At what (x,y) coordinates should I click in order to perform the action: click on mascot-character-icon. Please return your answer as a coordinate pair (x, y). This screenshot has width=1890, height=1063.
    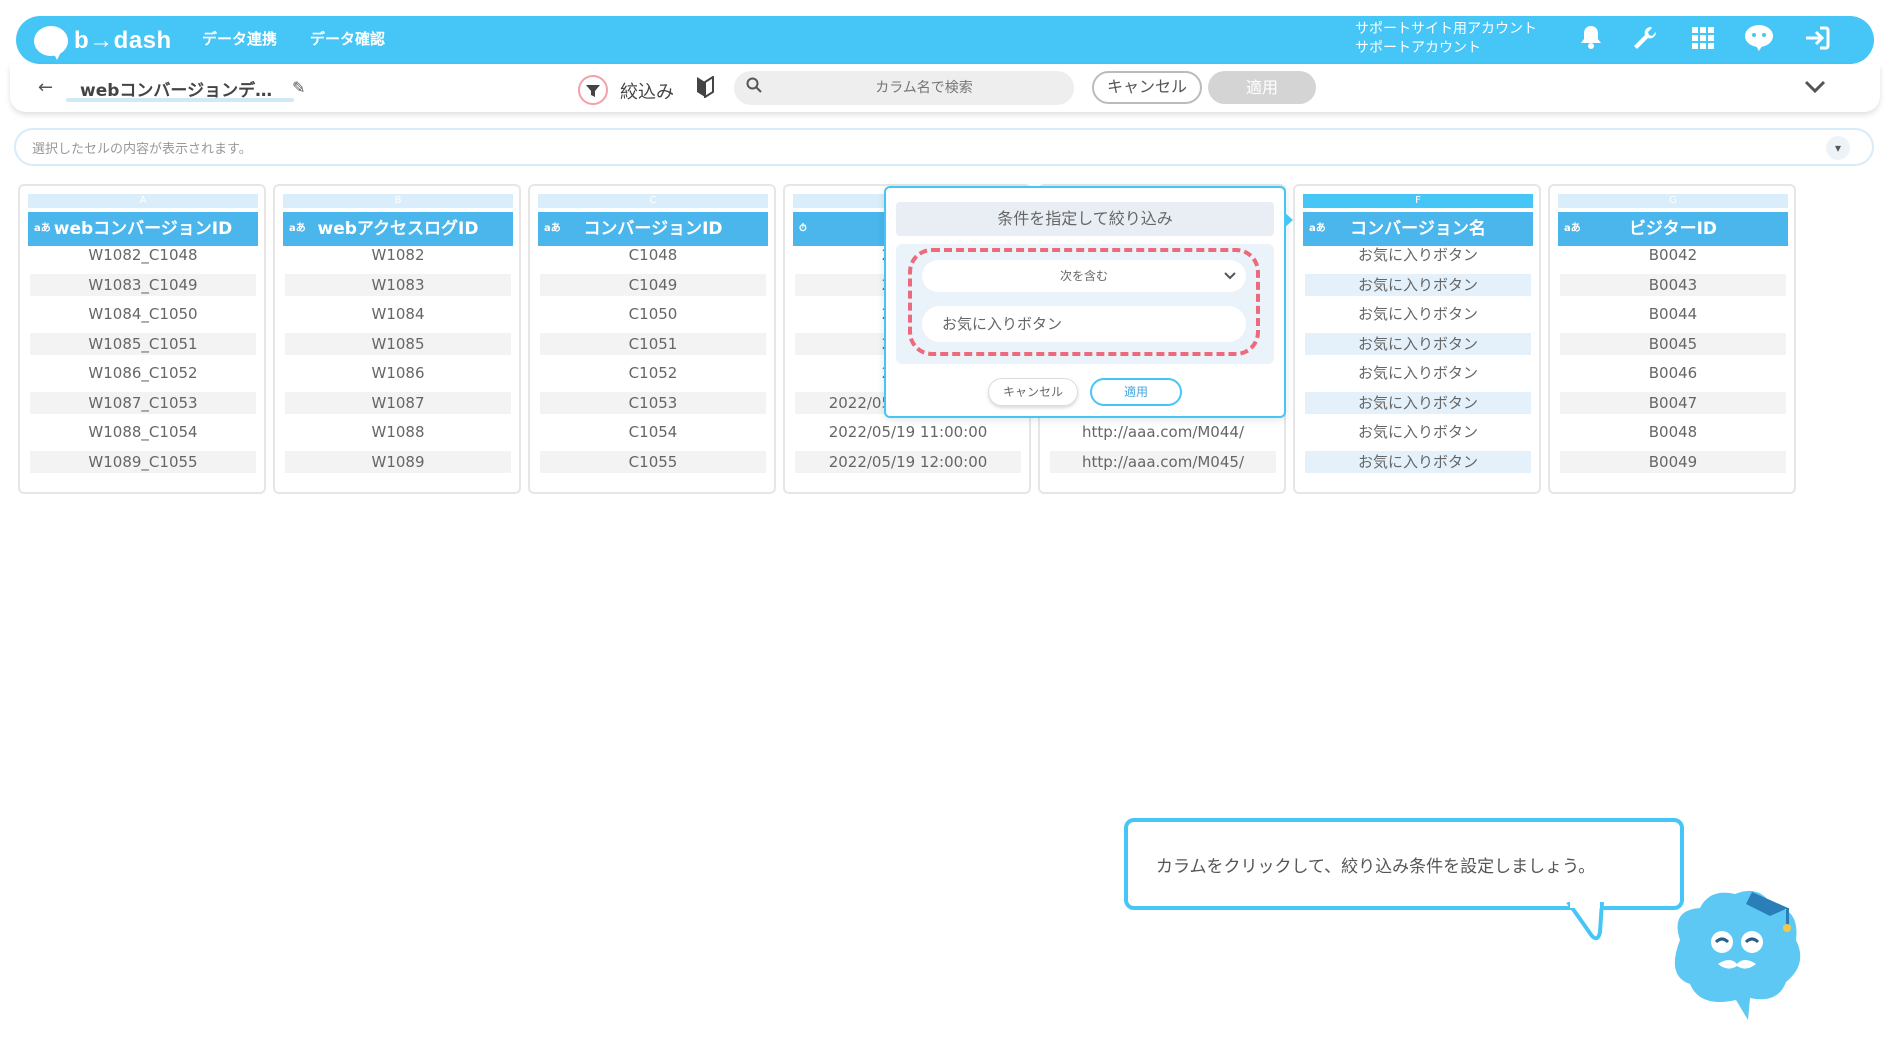
    Looking at the image, I should click on (1737, 955).